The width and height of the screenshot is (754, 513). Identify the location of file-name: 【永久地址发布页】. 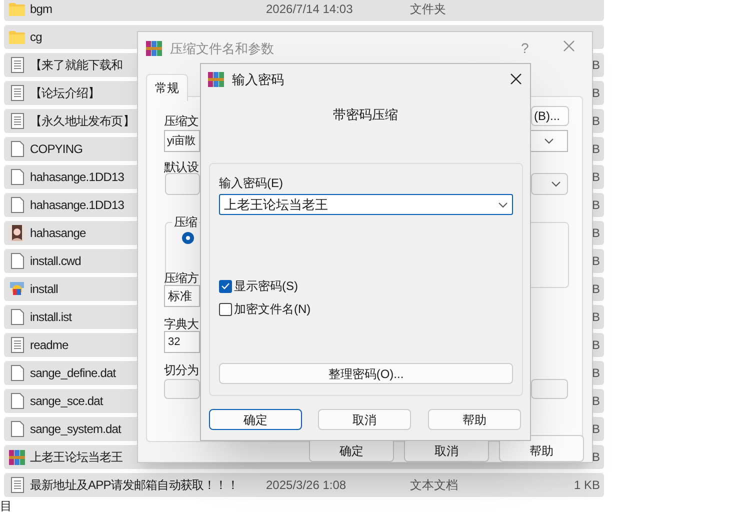
(82, 121).